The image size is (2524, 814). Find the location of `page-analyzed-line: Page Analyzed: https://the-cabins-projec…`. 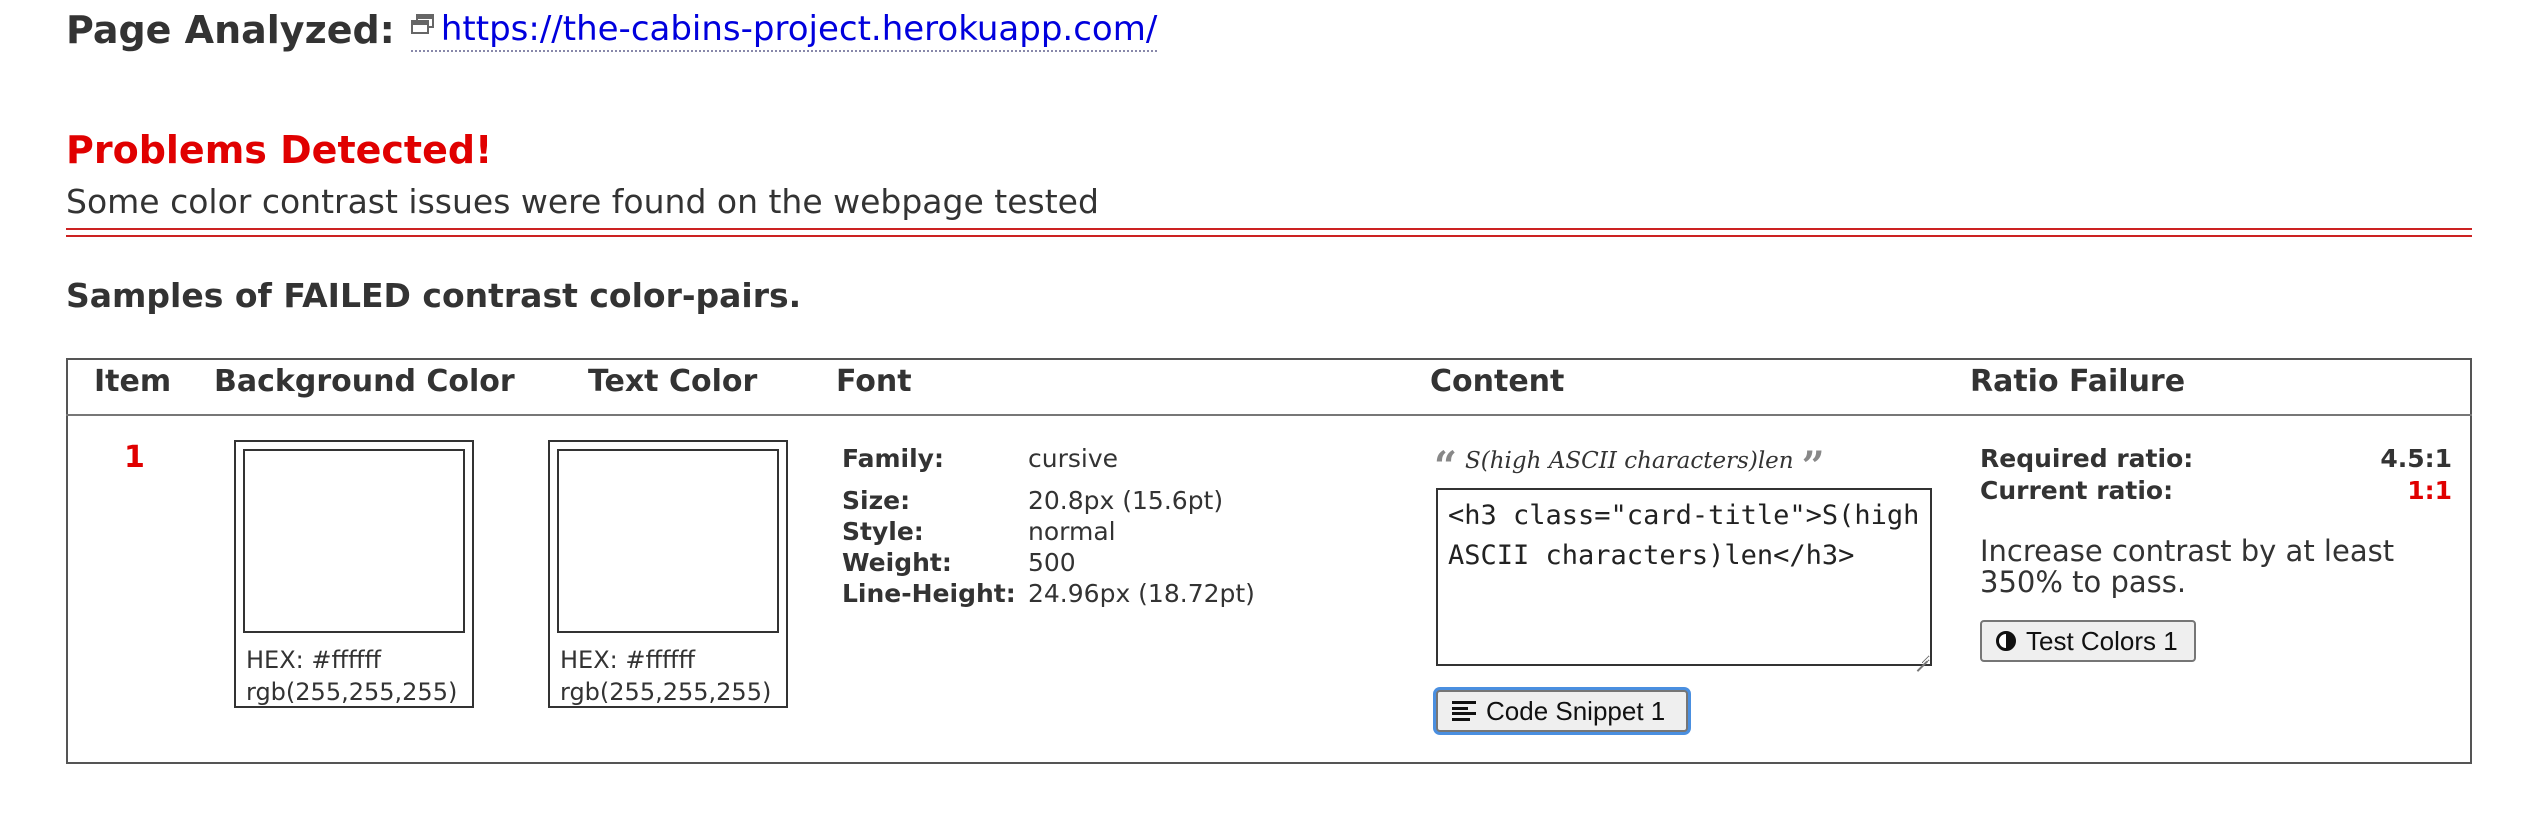

page-analyzed-line: Page Analyzed: https://the-cabins-projec… is located at coordinates (612, 30).